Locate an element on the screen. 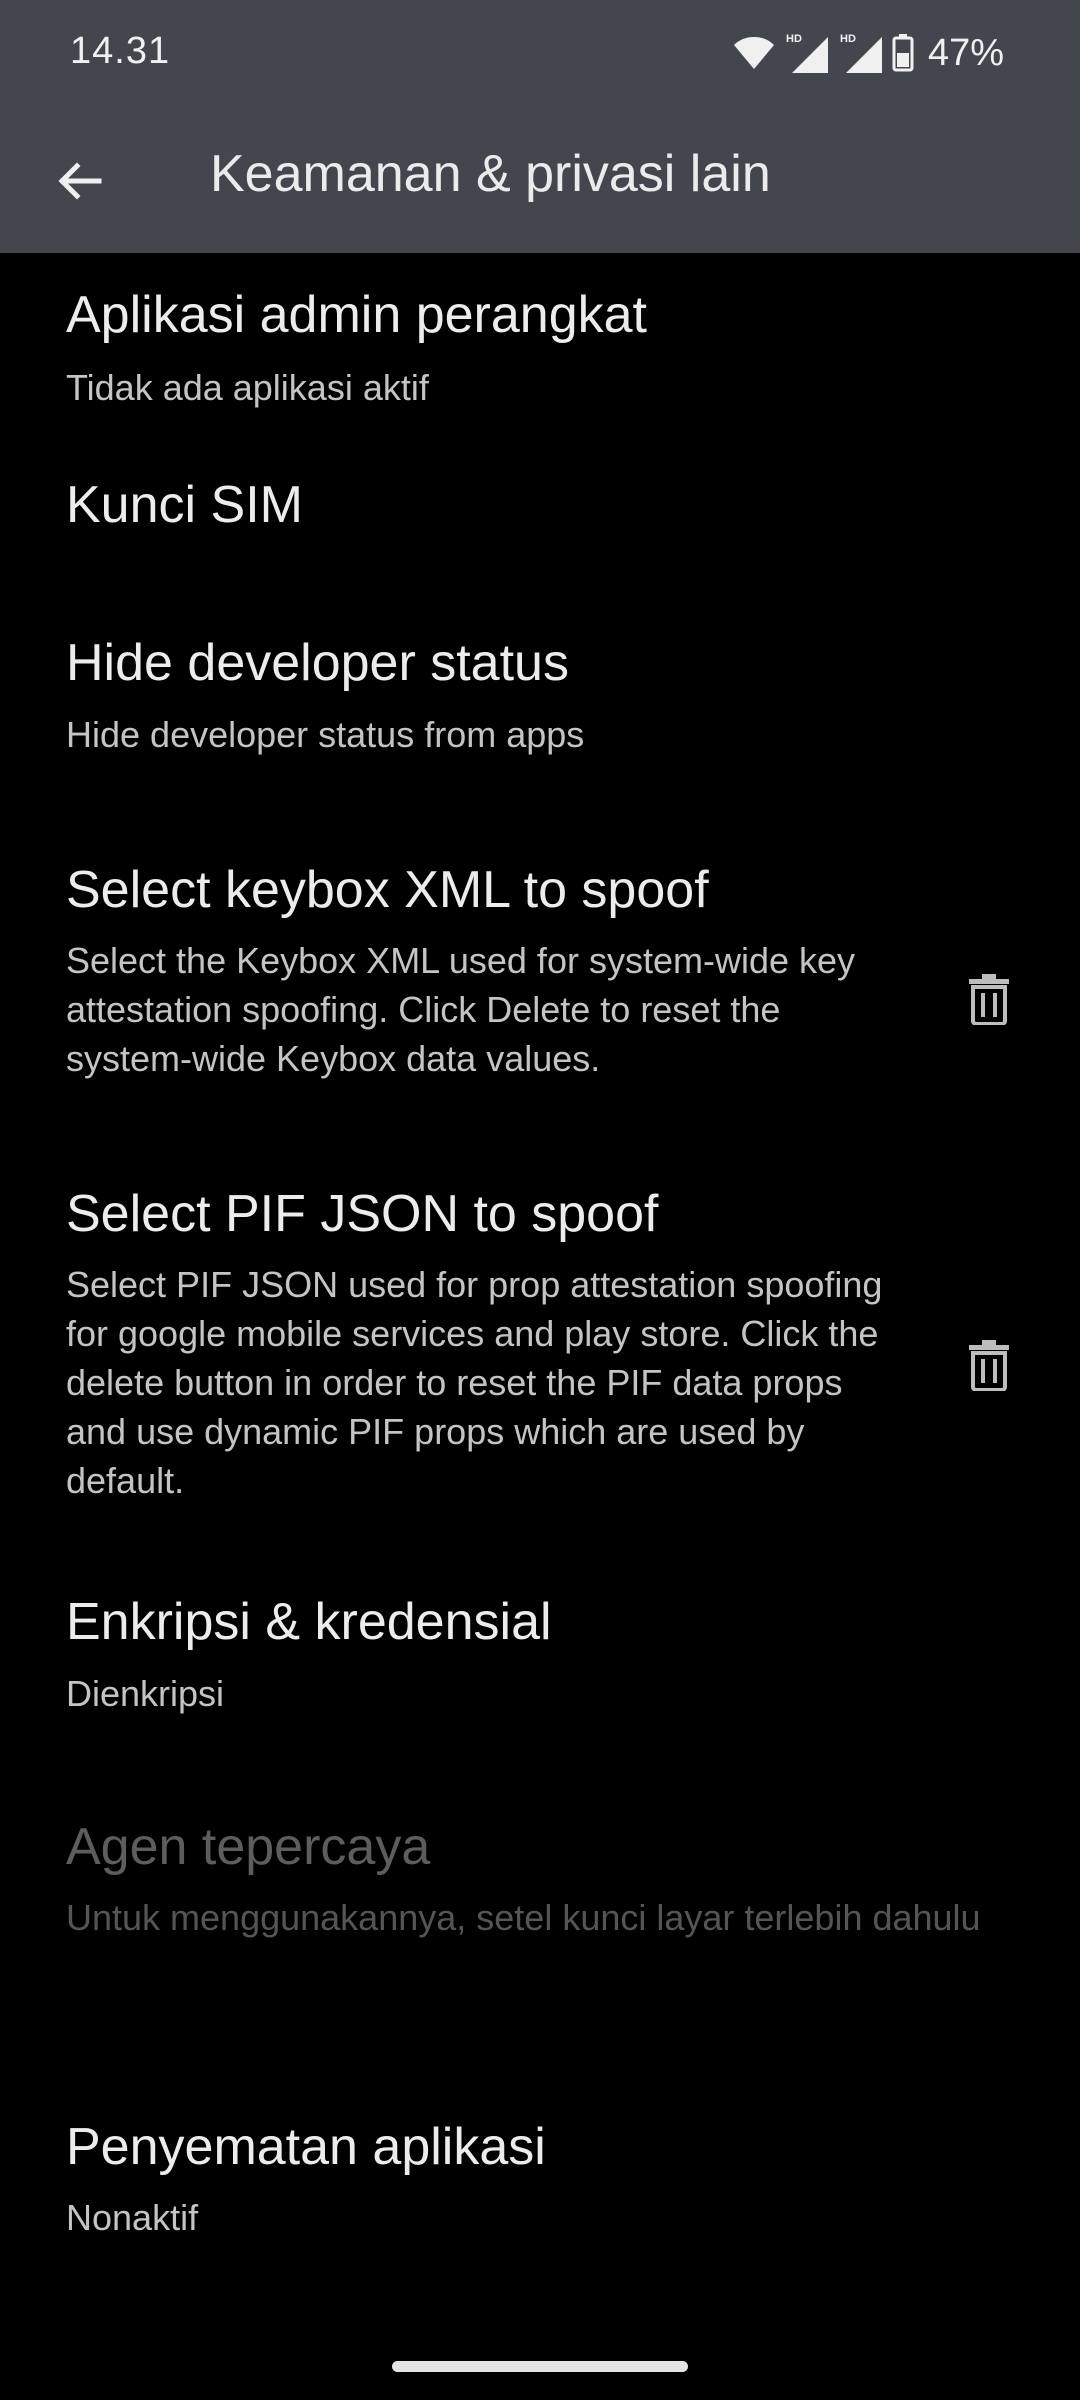 This screenshot has height=2400, width=1080. setting-title: Select keybox XML to spoof is located at coordinates (387, 890).